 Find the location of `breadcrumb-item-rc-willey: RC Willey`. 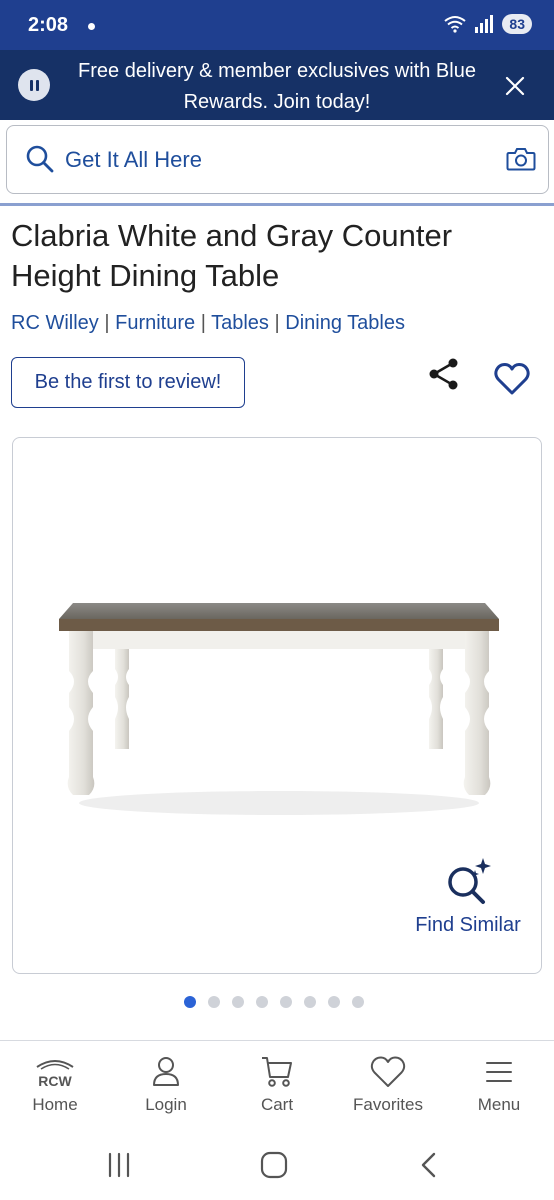

breadcrumb-item-rc-willey: RC Willey is located at coordinates (55, 323).